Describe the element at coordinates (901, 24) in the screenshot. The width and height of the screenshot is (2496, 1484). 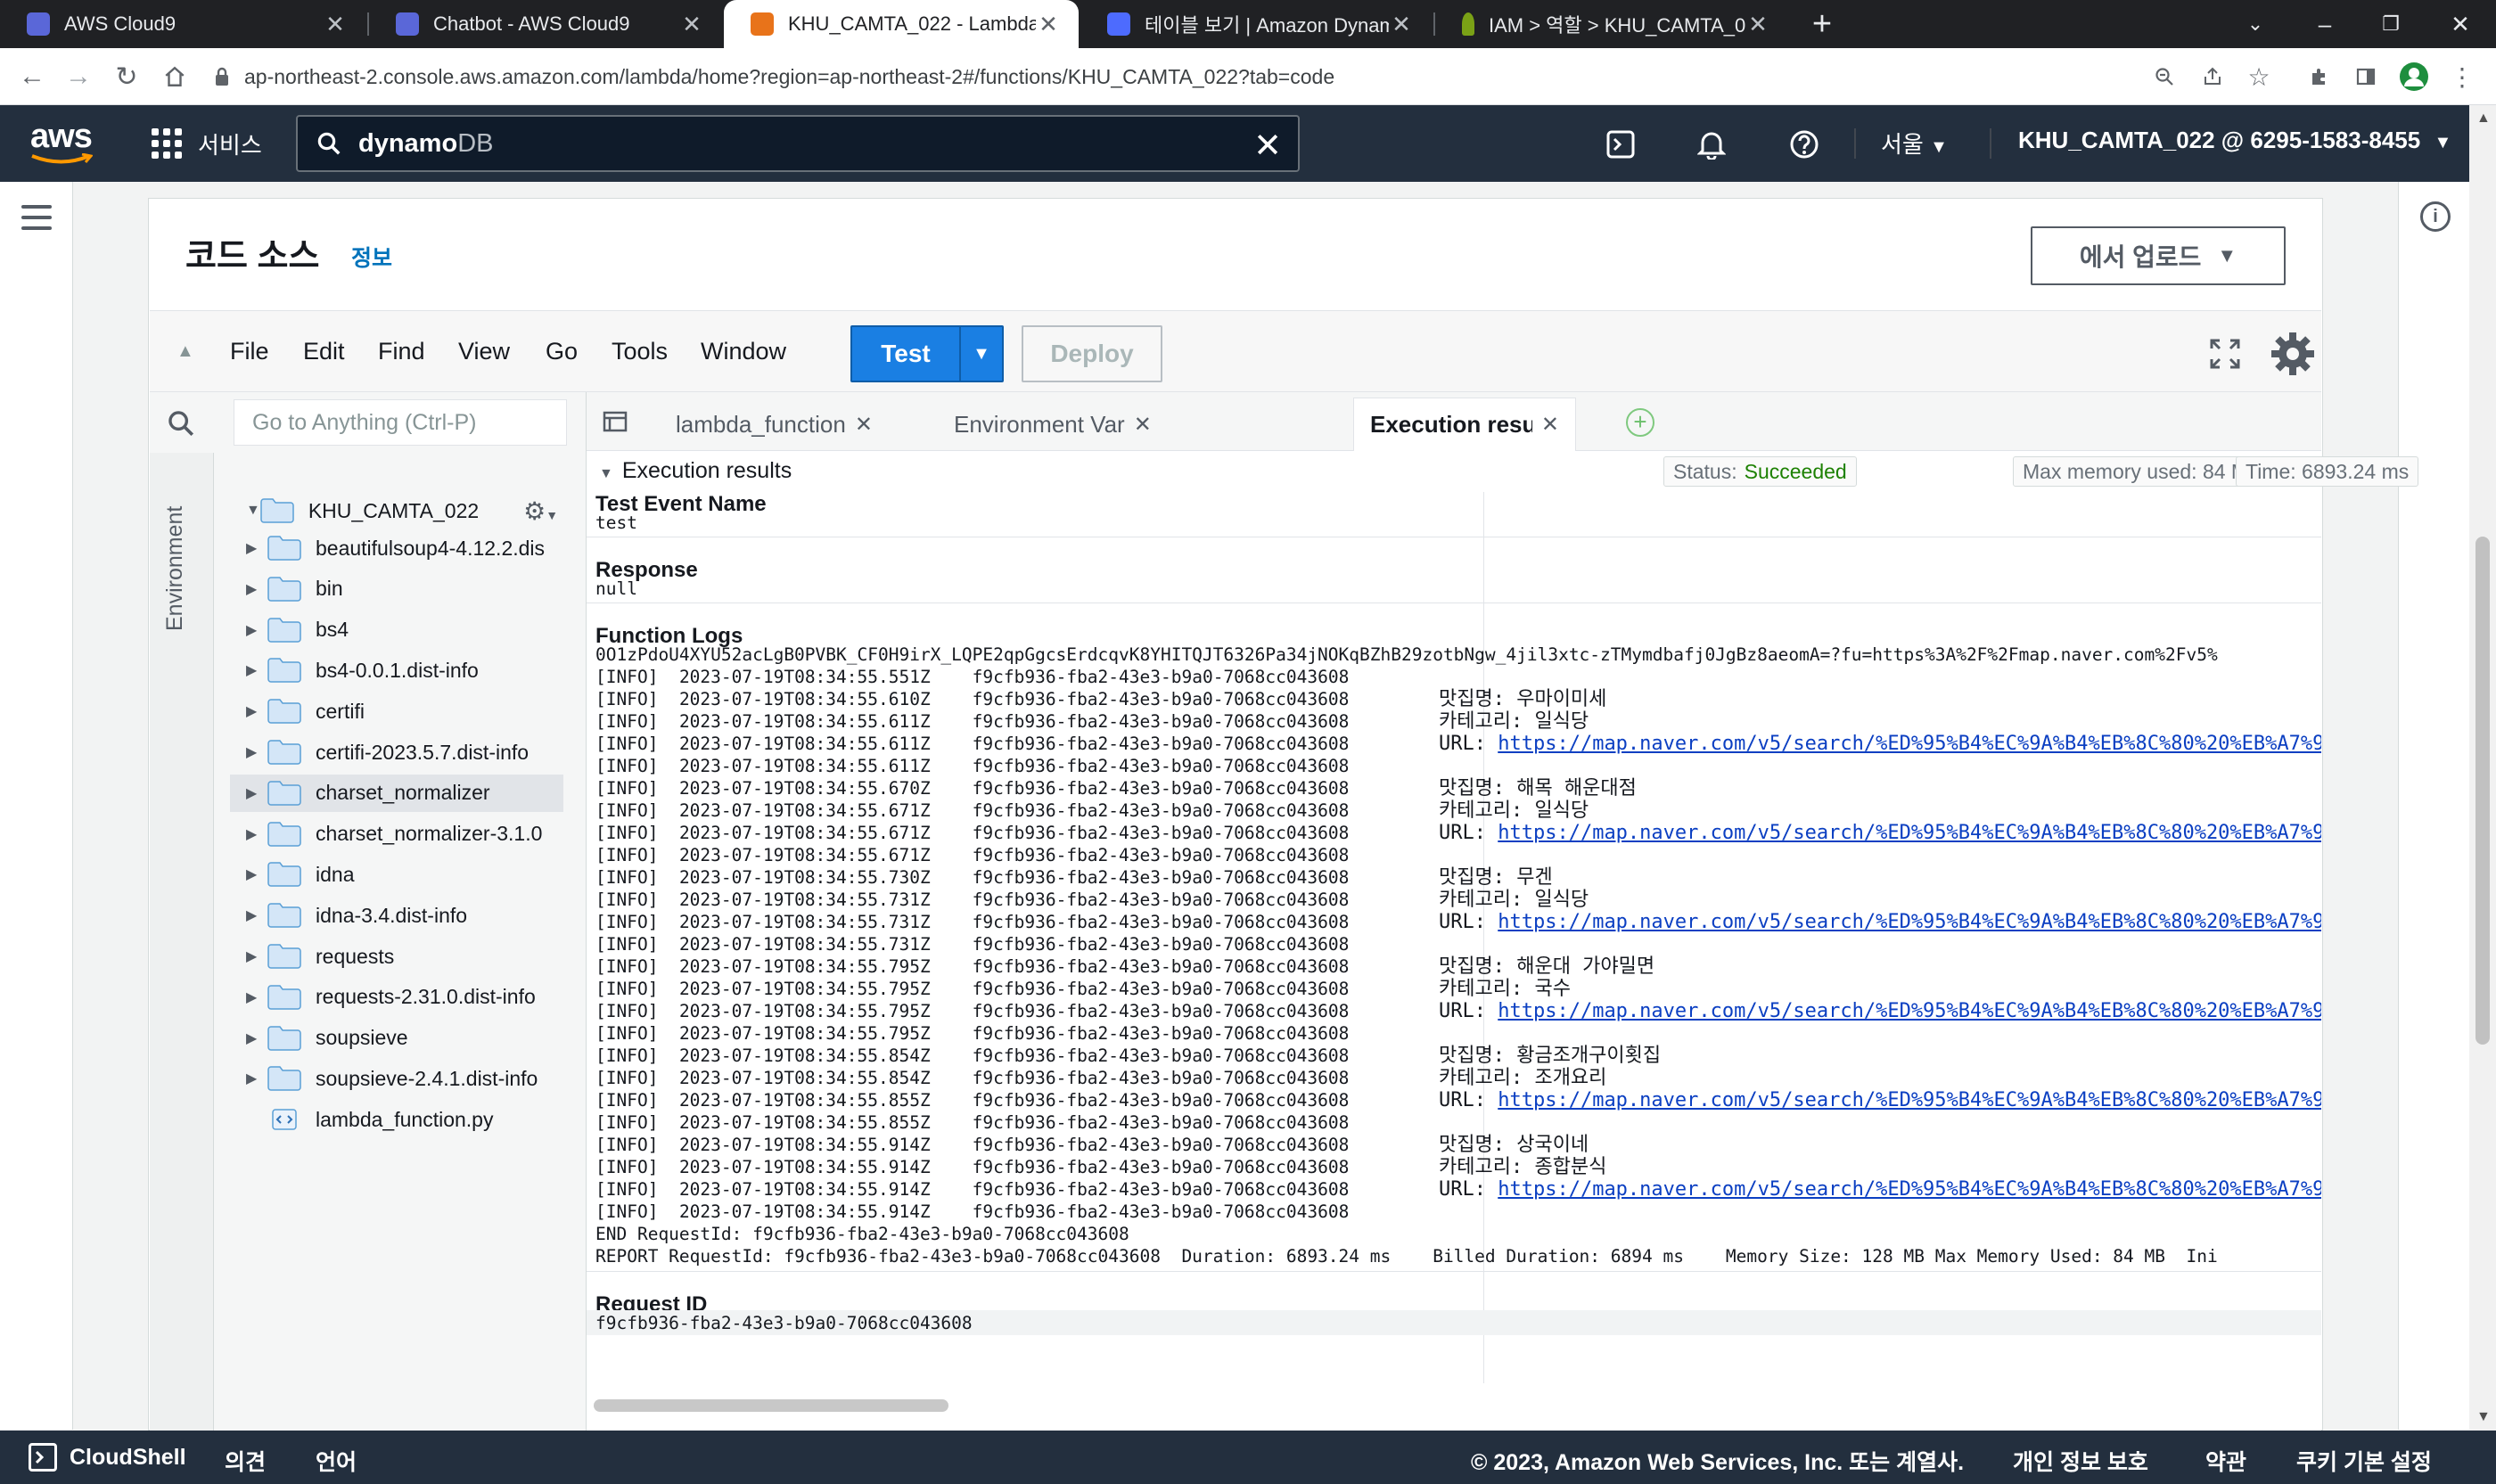
I see `browser-tab-lambda: KHU_CAMTA_022 - Lambda ✕` at that location.